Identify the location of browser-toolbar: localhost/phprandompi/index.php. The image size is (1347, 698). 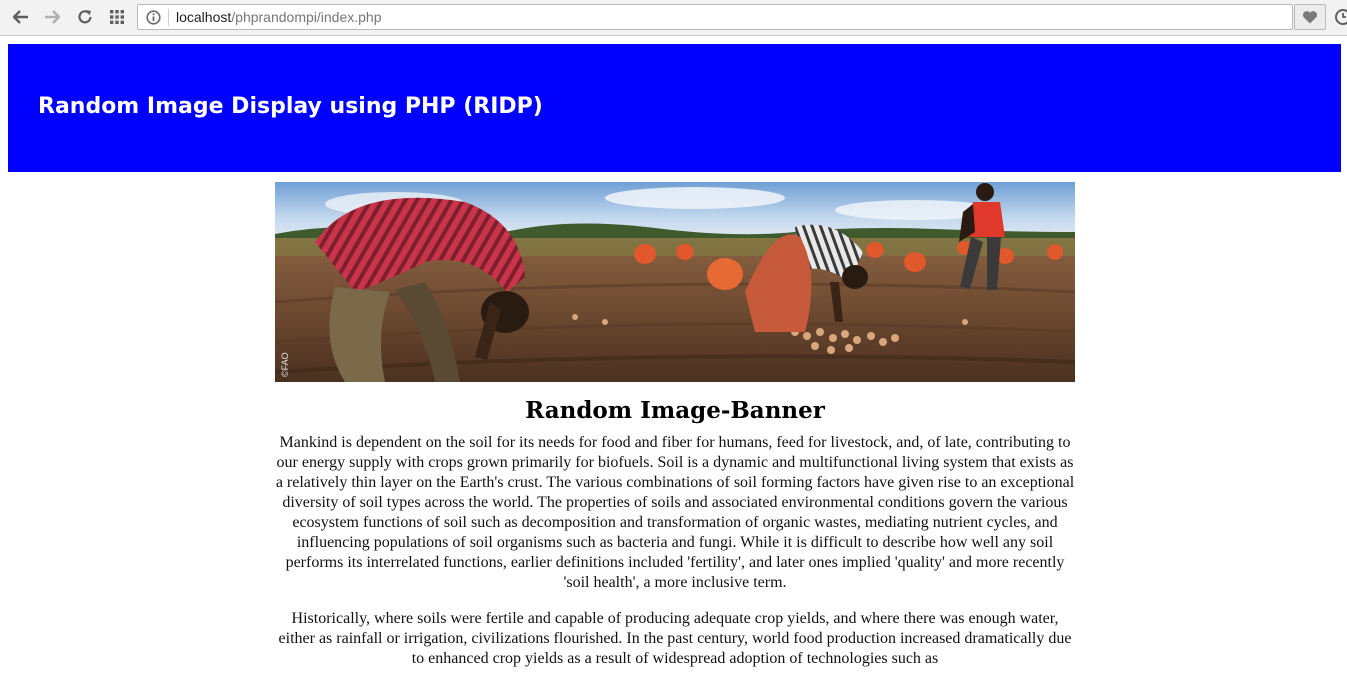
(673, 18).